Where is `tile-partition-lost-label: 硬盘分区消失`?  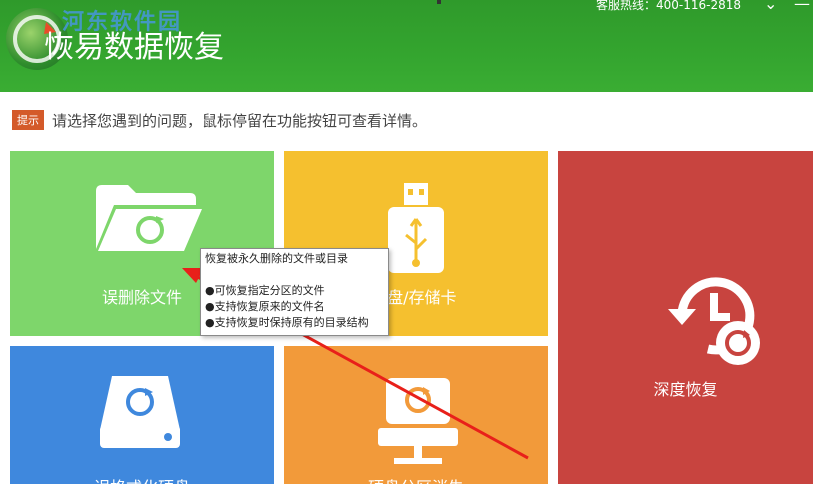 tile-partition-lost-label: 硬盘分区消失 is located at coordinates (416, 479).